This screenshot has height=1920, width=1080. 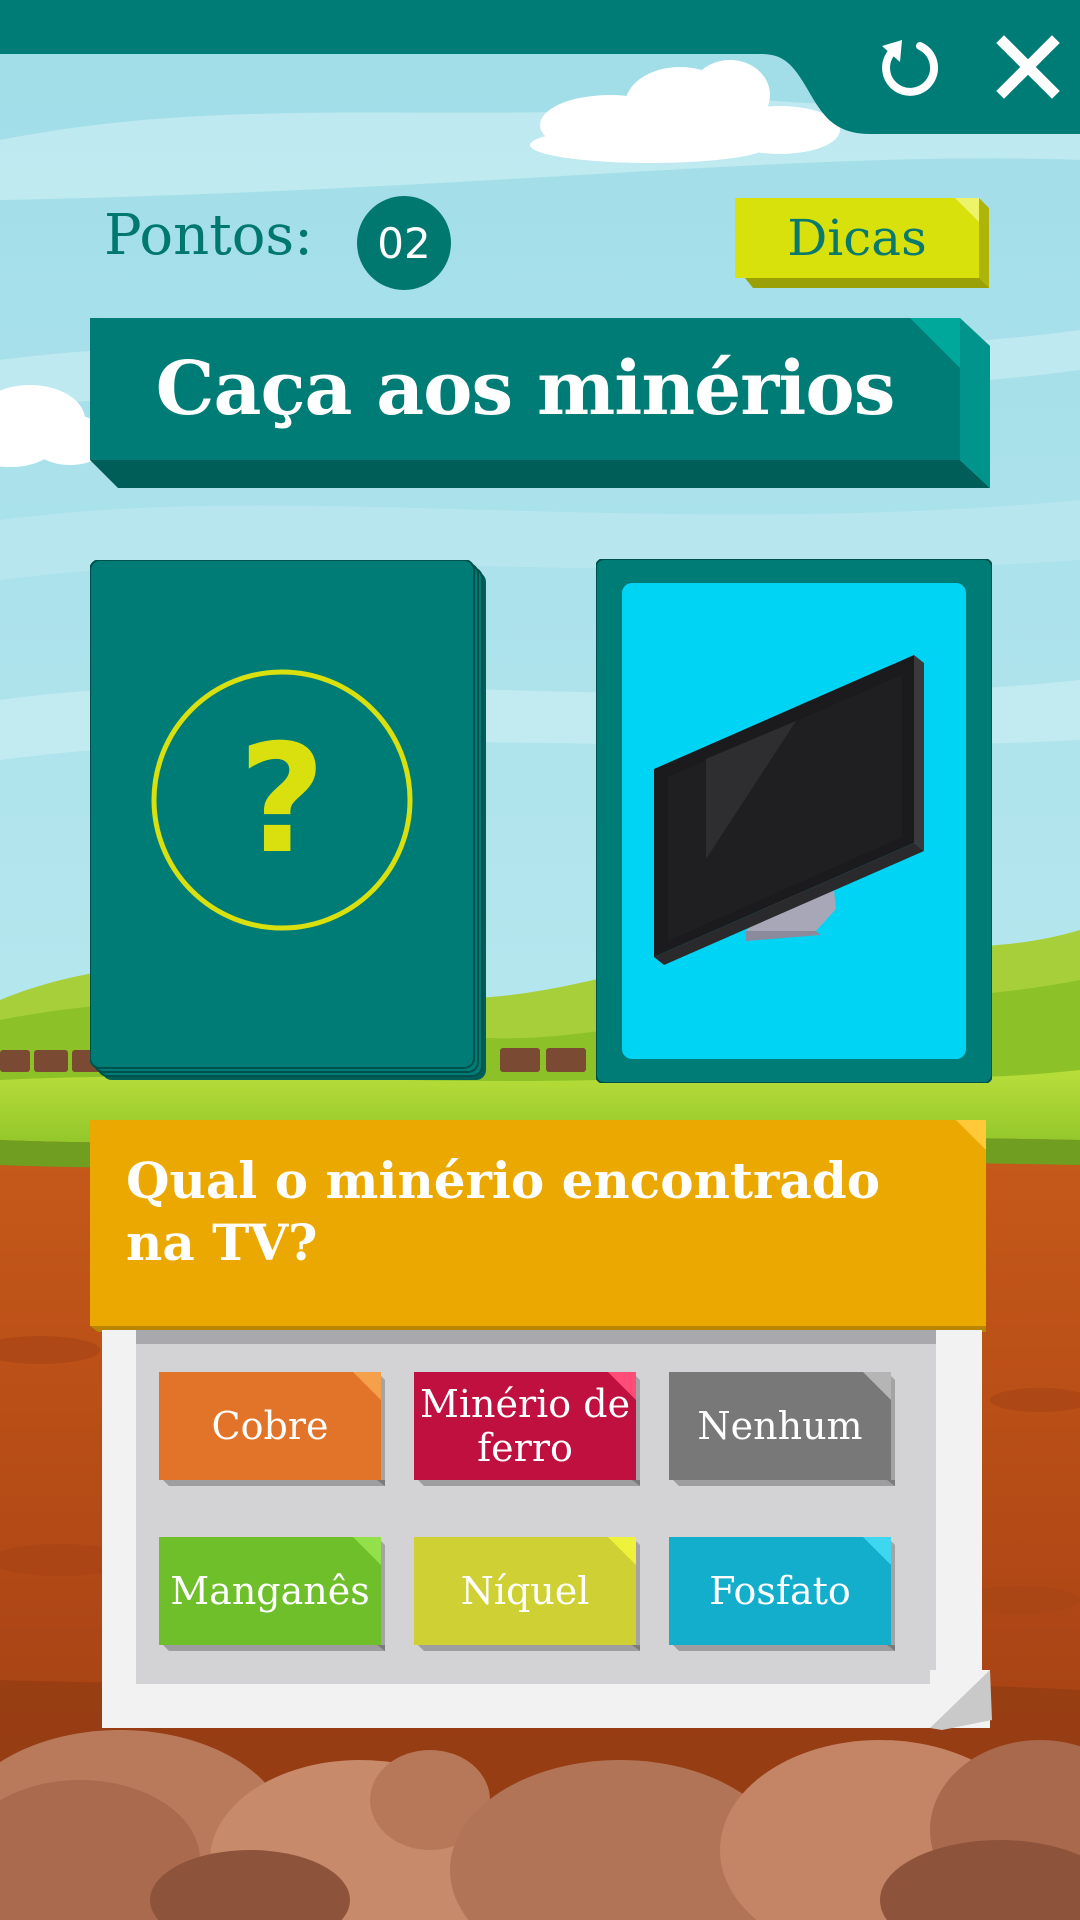 What do you see at coordinates (270, 1426) in the screenshot?
I see `answer-label: Cobre` at bounding box center [270, 1426].